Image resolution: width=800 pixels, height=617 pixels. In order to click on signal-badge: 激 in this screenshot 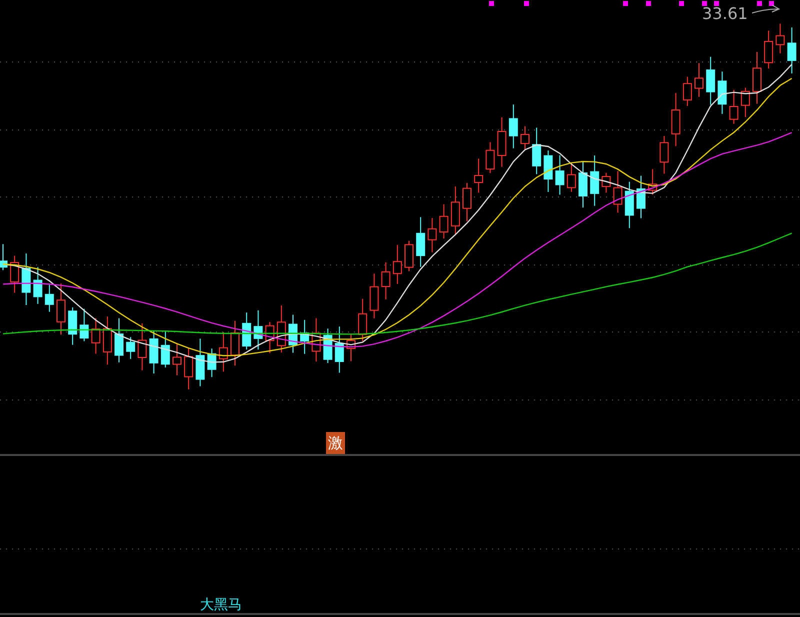, I will do `click(335, 443)`.